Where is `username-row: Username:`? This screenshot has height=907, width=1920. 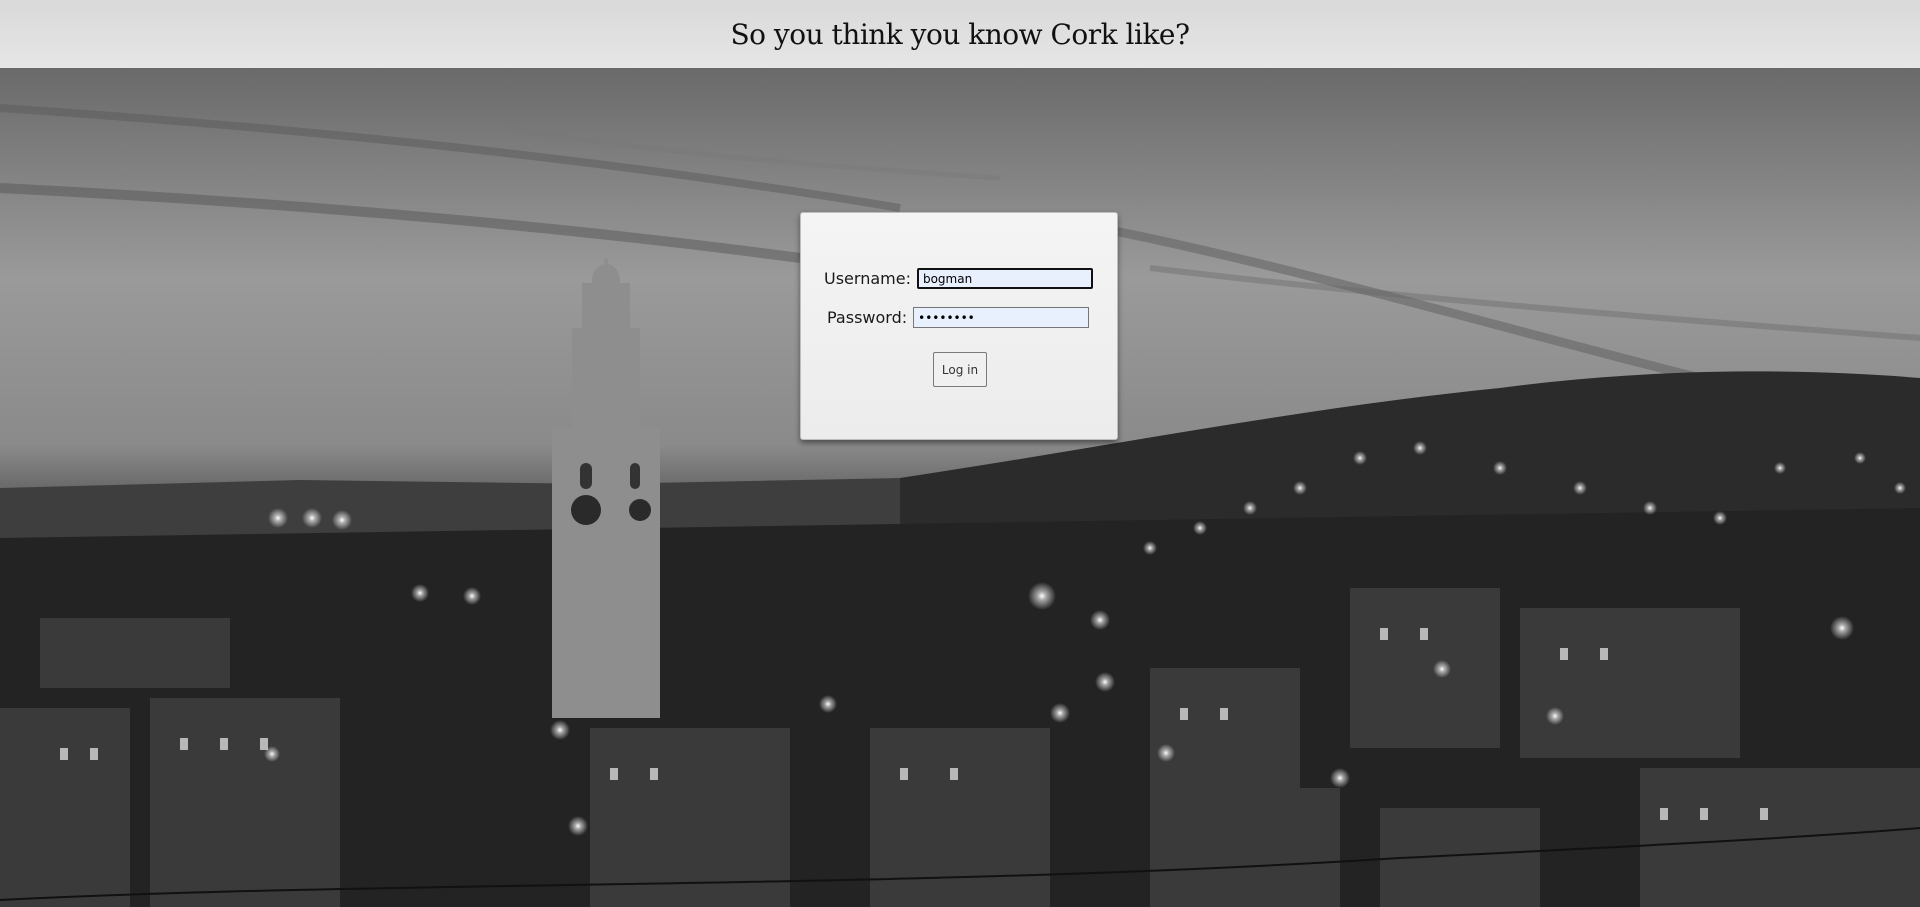 username-row: Username: is located at coordinates (958, 278).